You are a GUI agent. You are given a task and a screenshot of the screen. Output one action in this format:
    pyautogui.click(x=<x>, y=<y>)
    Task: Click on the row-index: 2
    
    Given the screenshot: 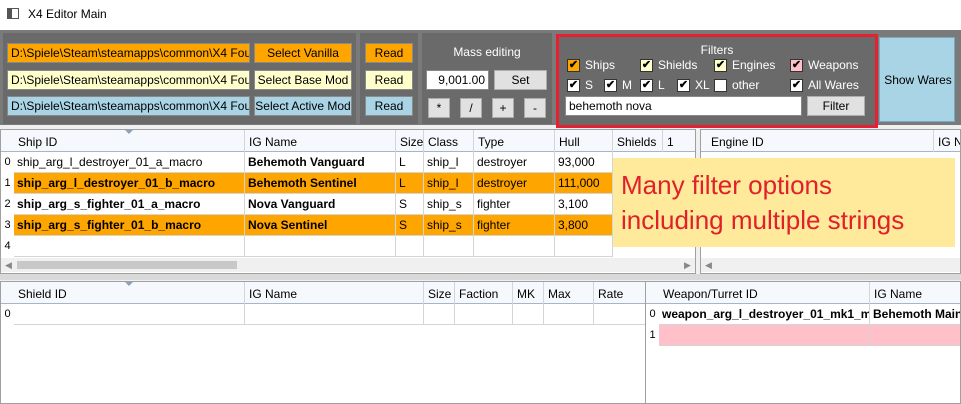 What is the action you would take?
    pyautogui.click(x=7, y=204)
    